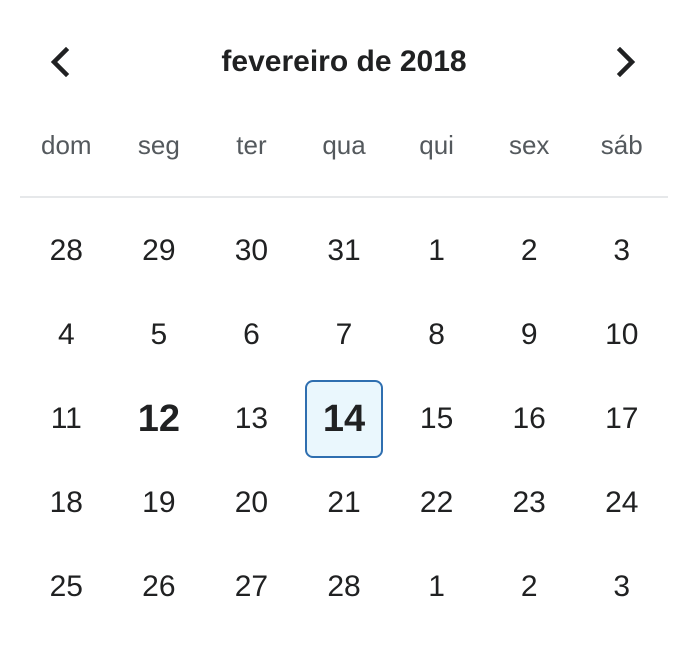 The height and width of the screenshot is (650, 688). I want to click on day-cell: 22, so click(436, 503).